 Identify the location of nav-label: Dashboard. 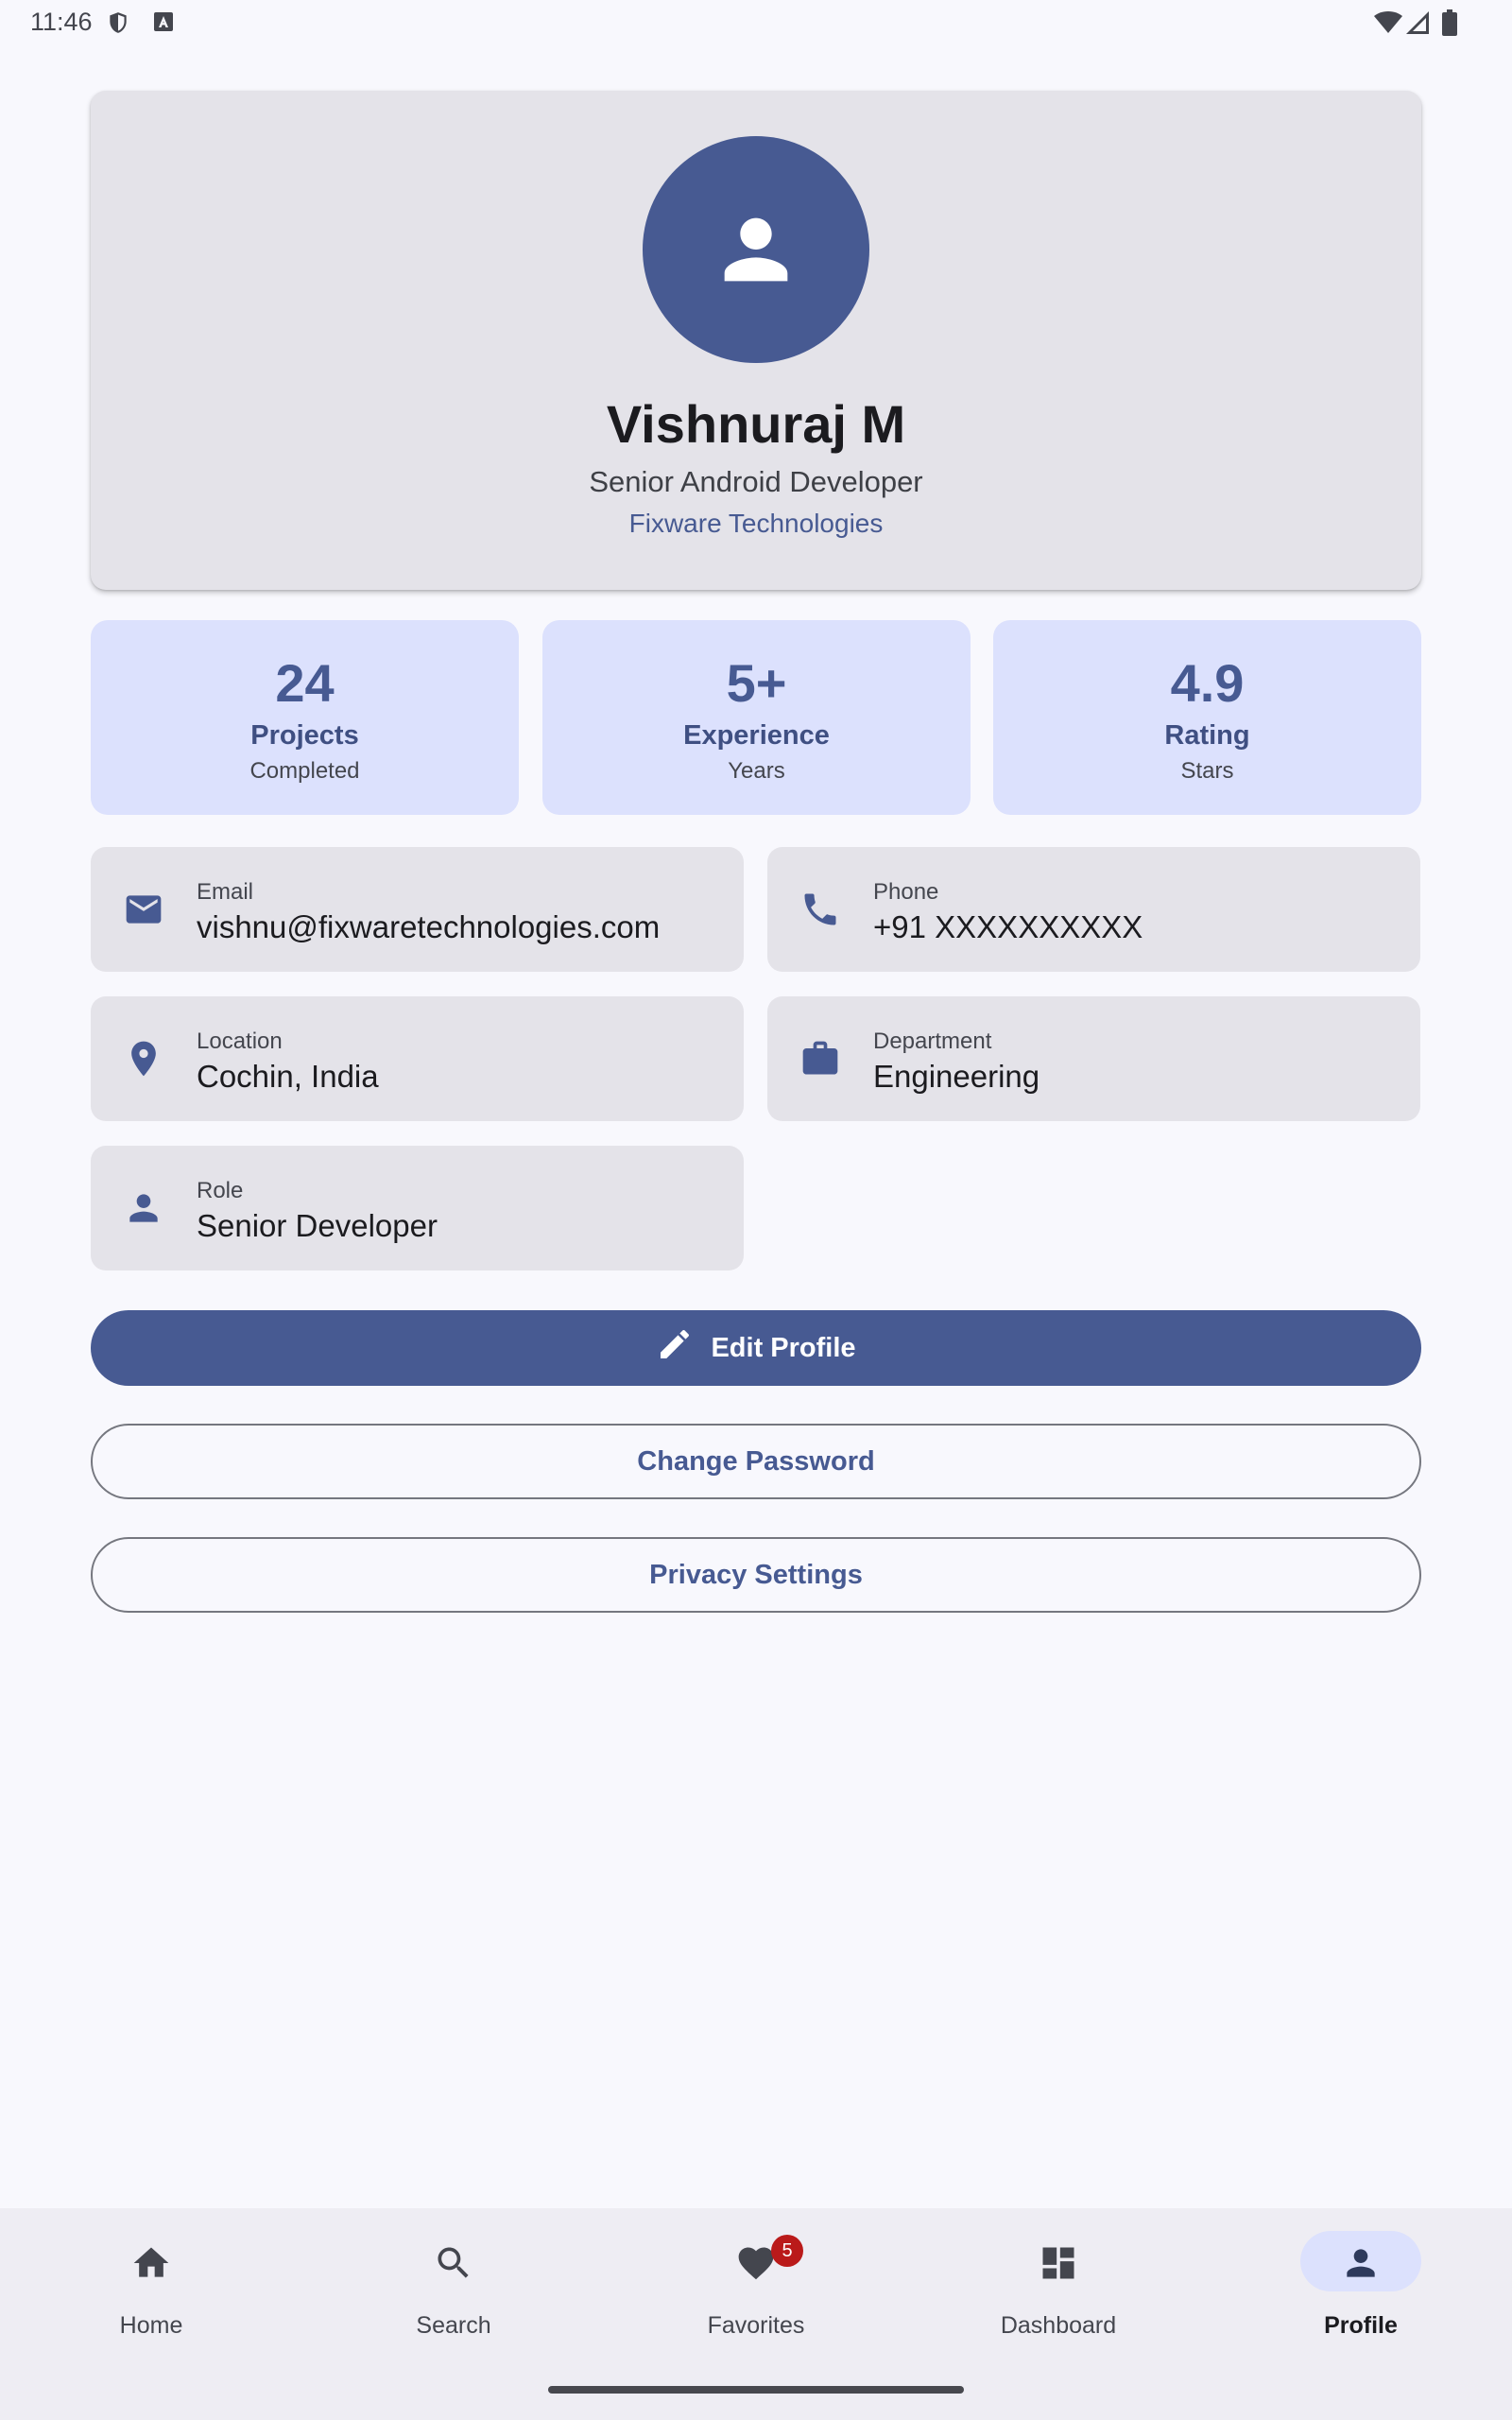
(1058, 2325).